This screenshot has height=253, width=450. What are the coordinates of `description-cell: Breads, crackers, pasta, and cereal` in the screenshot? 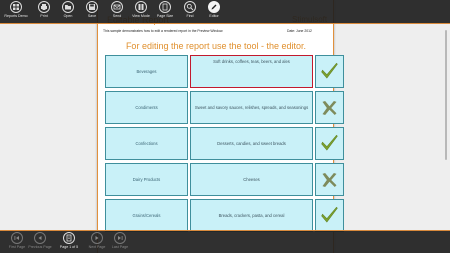 It's located at (251, 215).